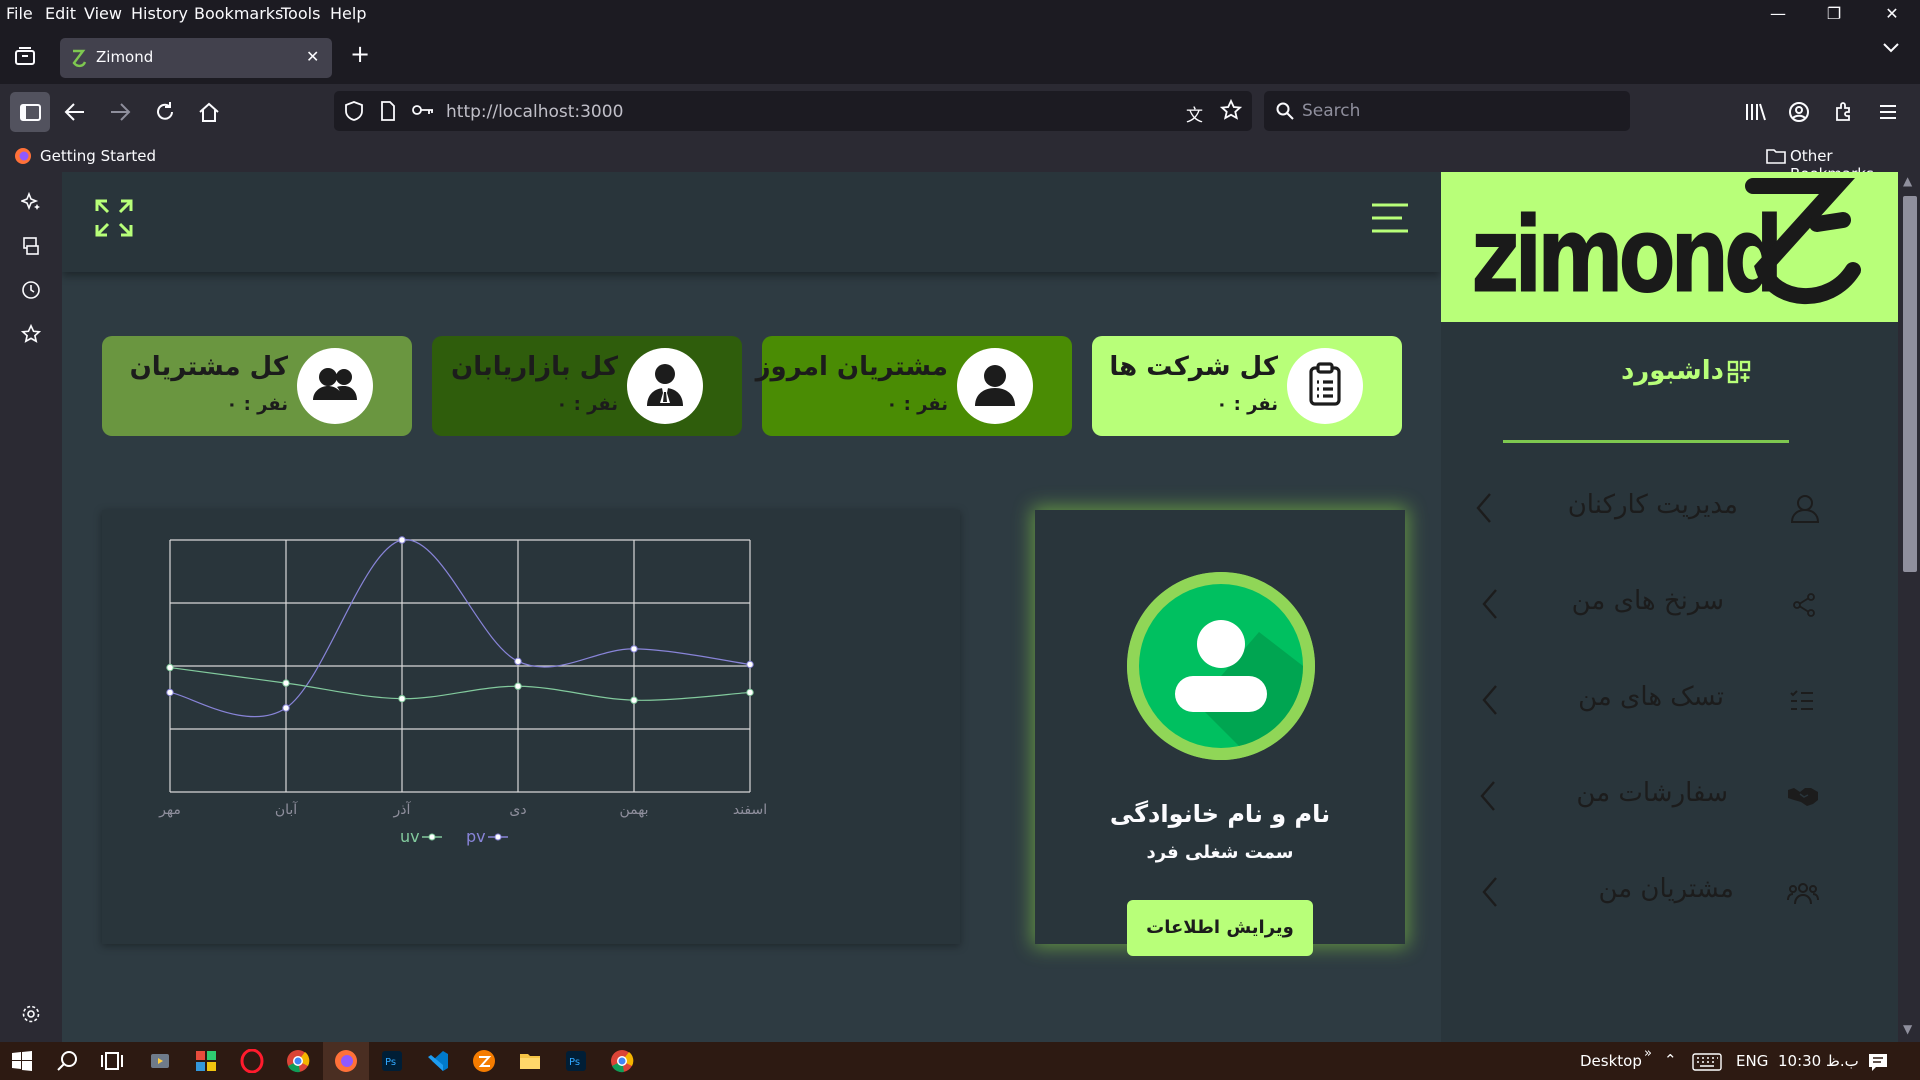 The height and width of the screenshot is (1080, 1920). I want to click on series-line-pv, so click(460, 628).